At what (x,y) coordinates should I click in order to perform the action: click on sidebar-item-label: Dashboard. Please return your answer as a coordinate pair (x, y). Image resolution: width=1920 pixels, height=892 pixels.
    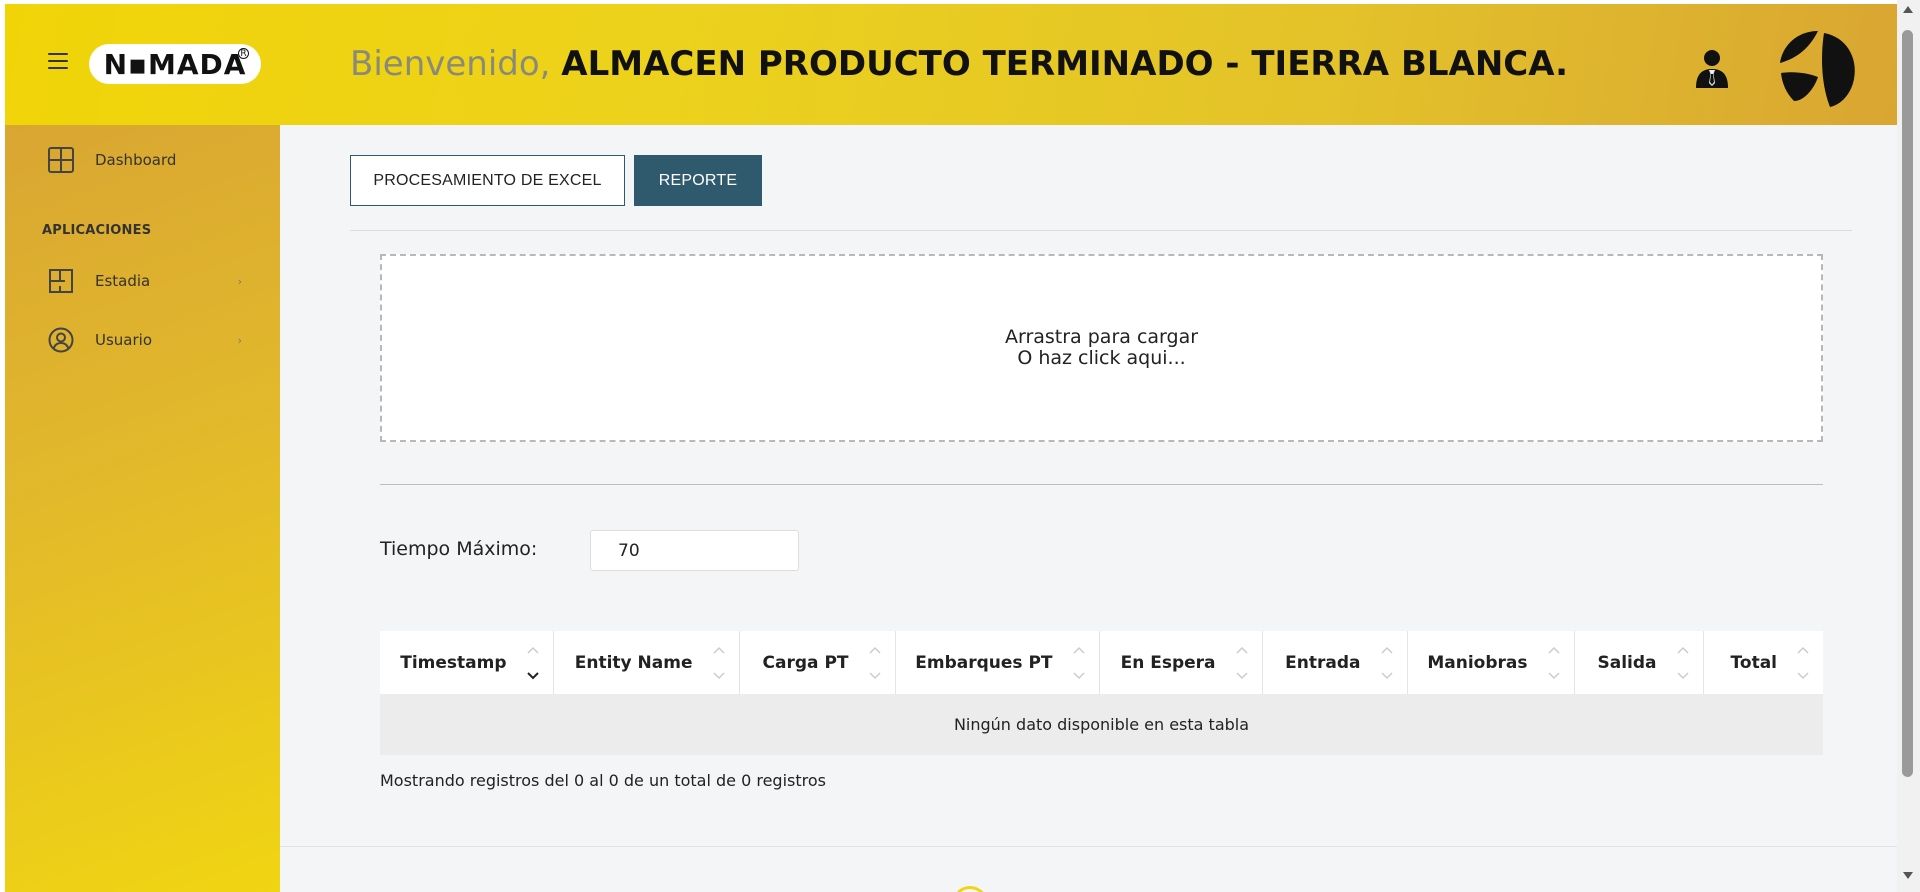
    Looking at the image, I should click on (136, 160).